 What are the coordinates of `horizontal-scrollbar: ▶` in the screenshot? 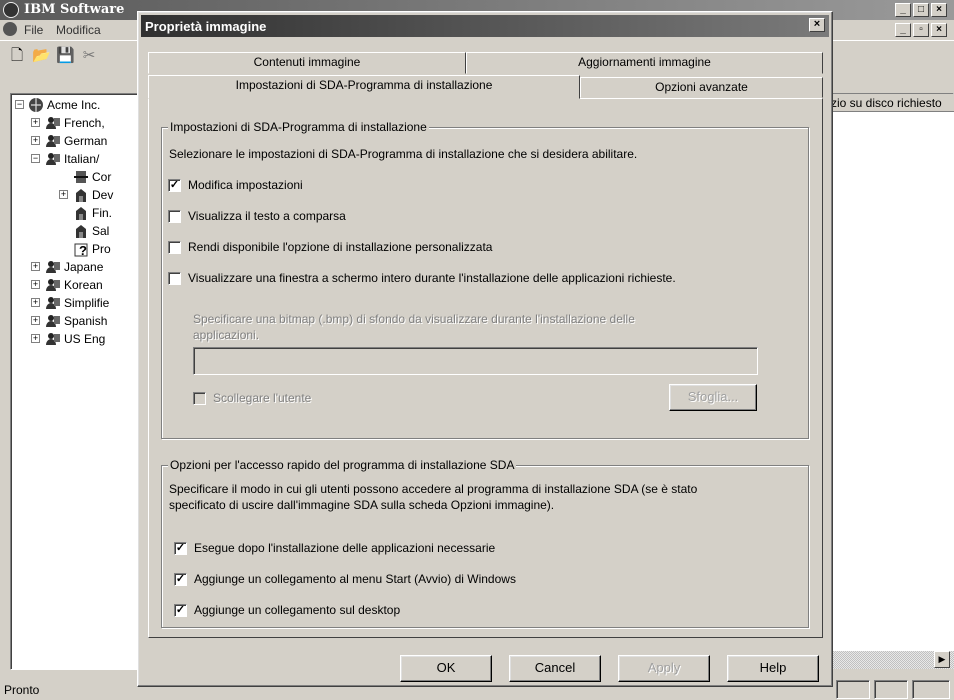 It's located at (891, 660).